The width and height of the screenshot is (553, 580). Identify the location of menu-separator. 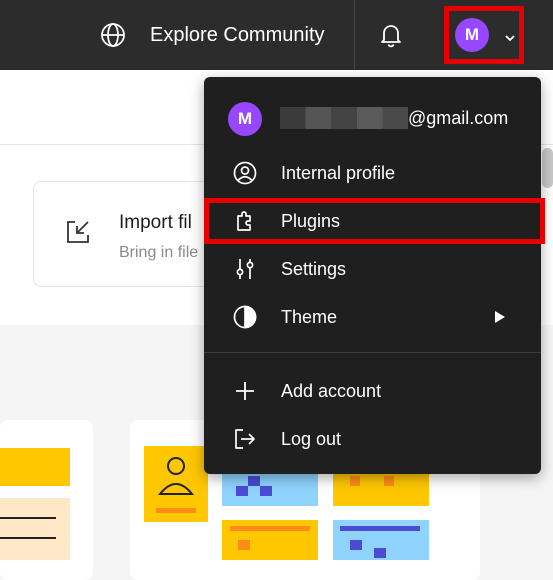
(372, 352).